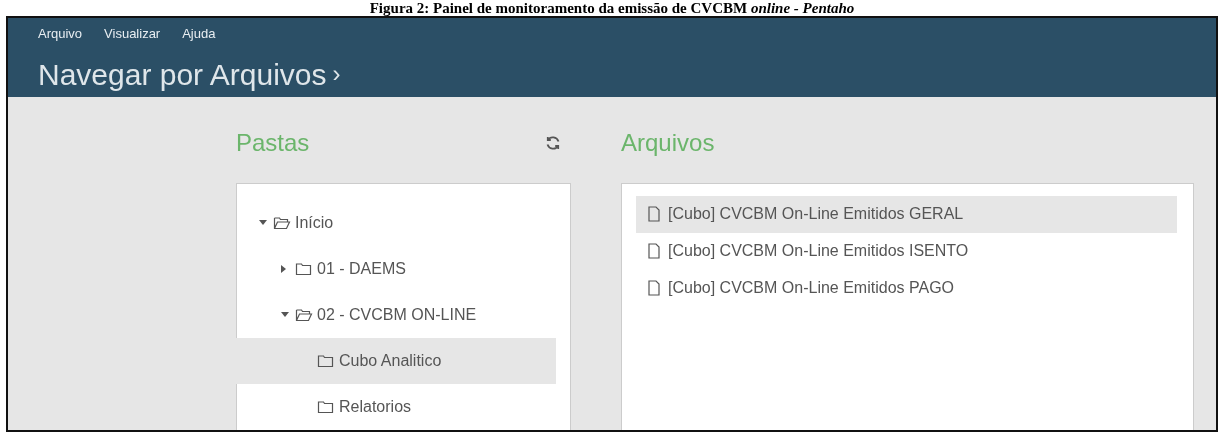 The image size is (1224, 432). Describe the element at coordinates (199, 34) in the screenshot. I see `menu-item: Ajuda` at that location.